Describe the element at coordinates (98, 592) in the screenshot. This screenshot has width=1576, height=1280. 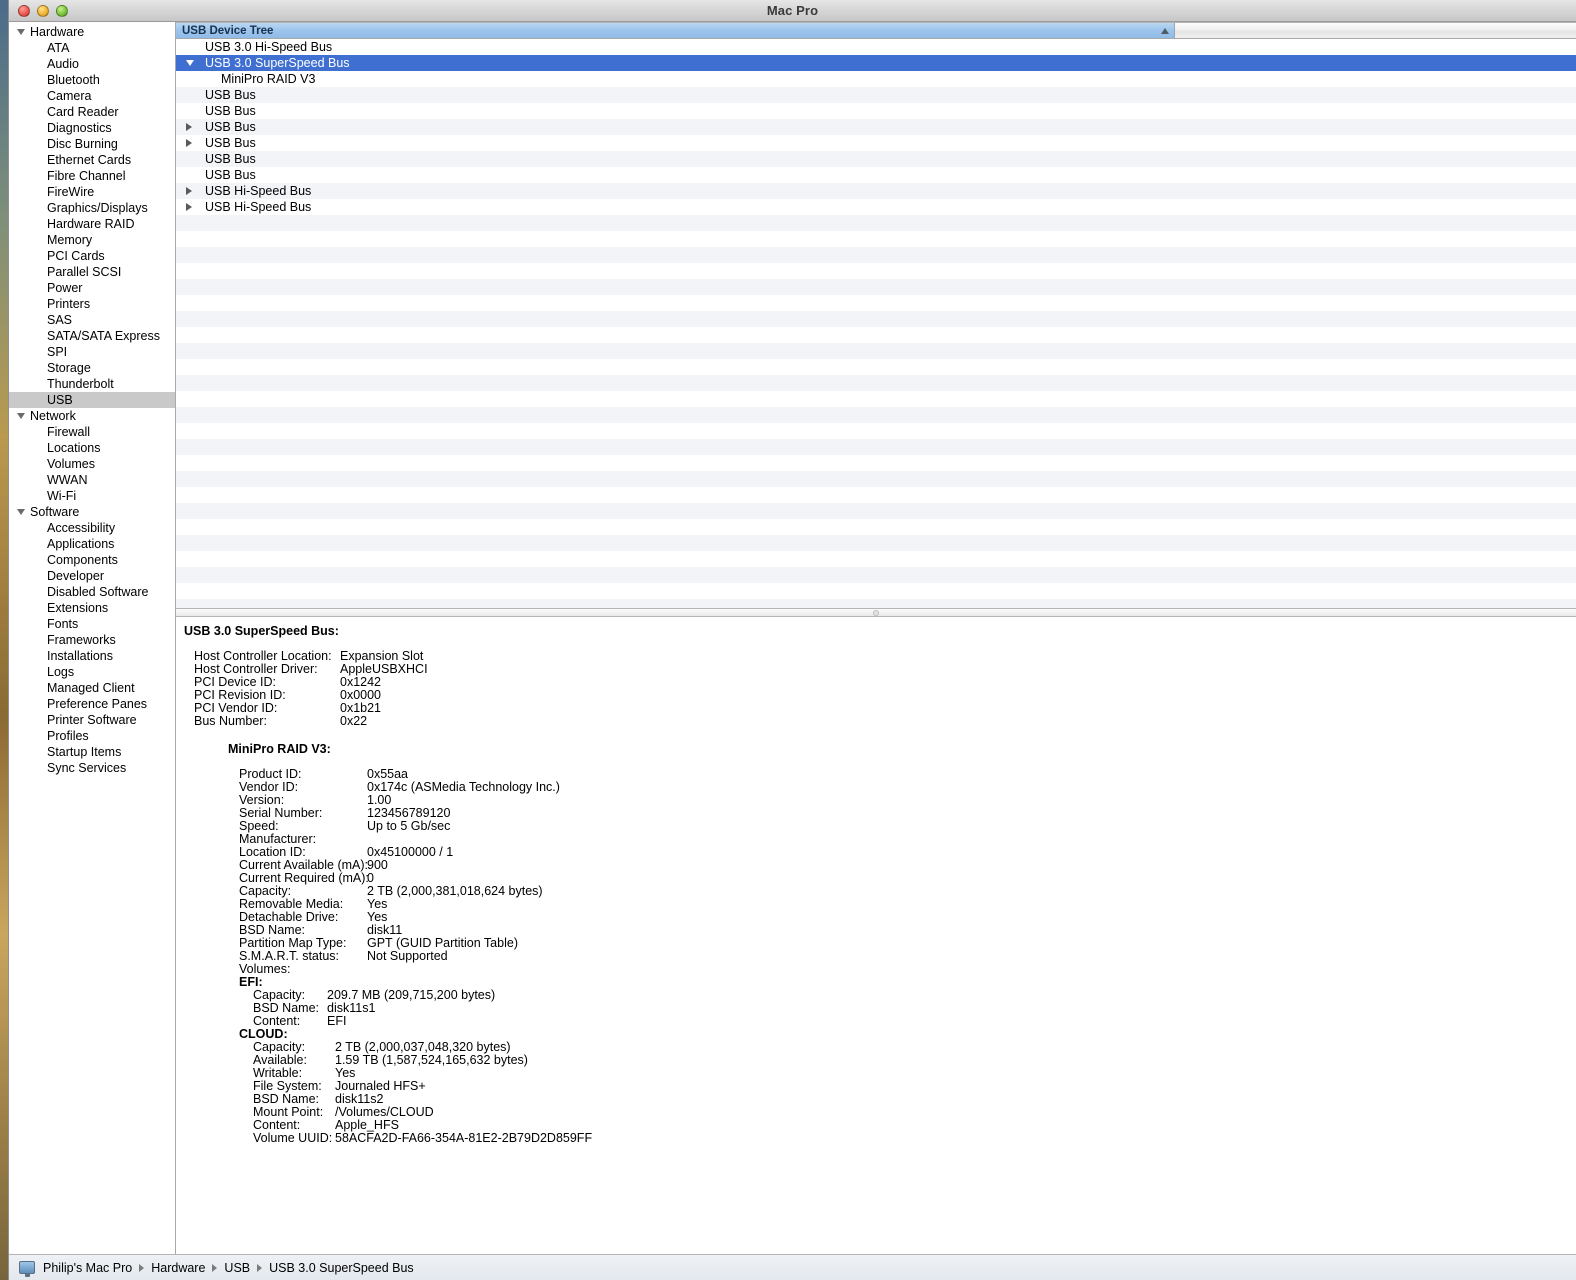
I see `sidebar-item-label: Disabled Software` at that location.